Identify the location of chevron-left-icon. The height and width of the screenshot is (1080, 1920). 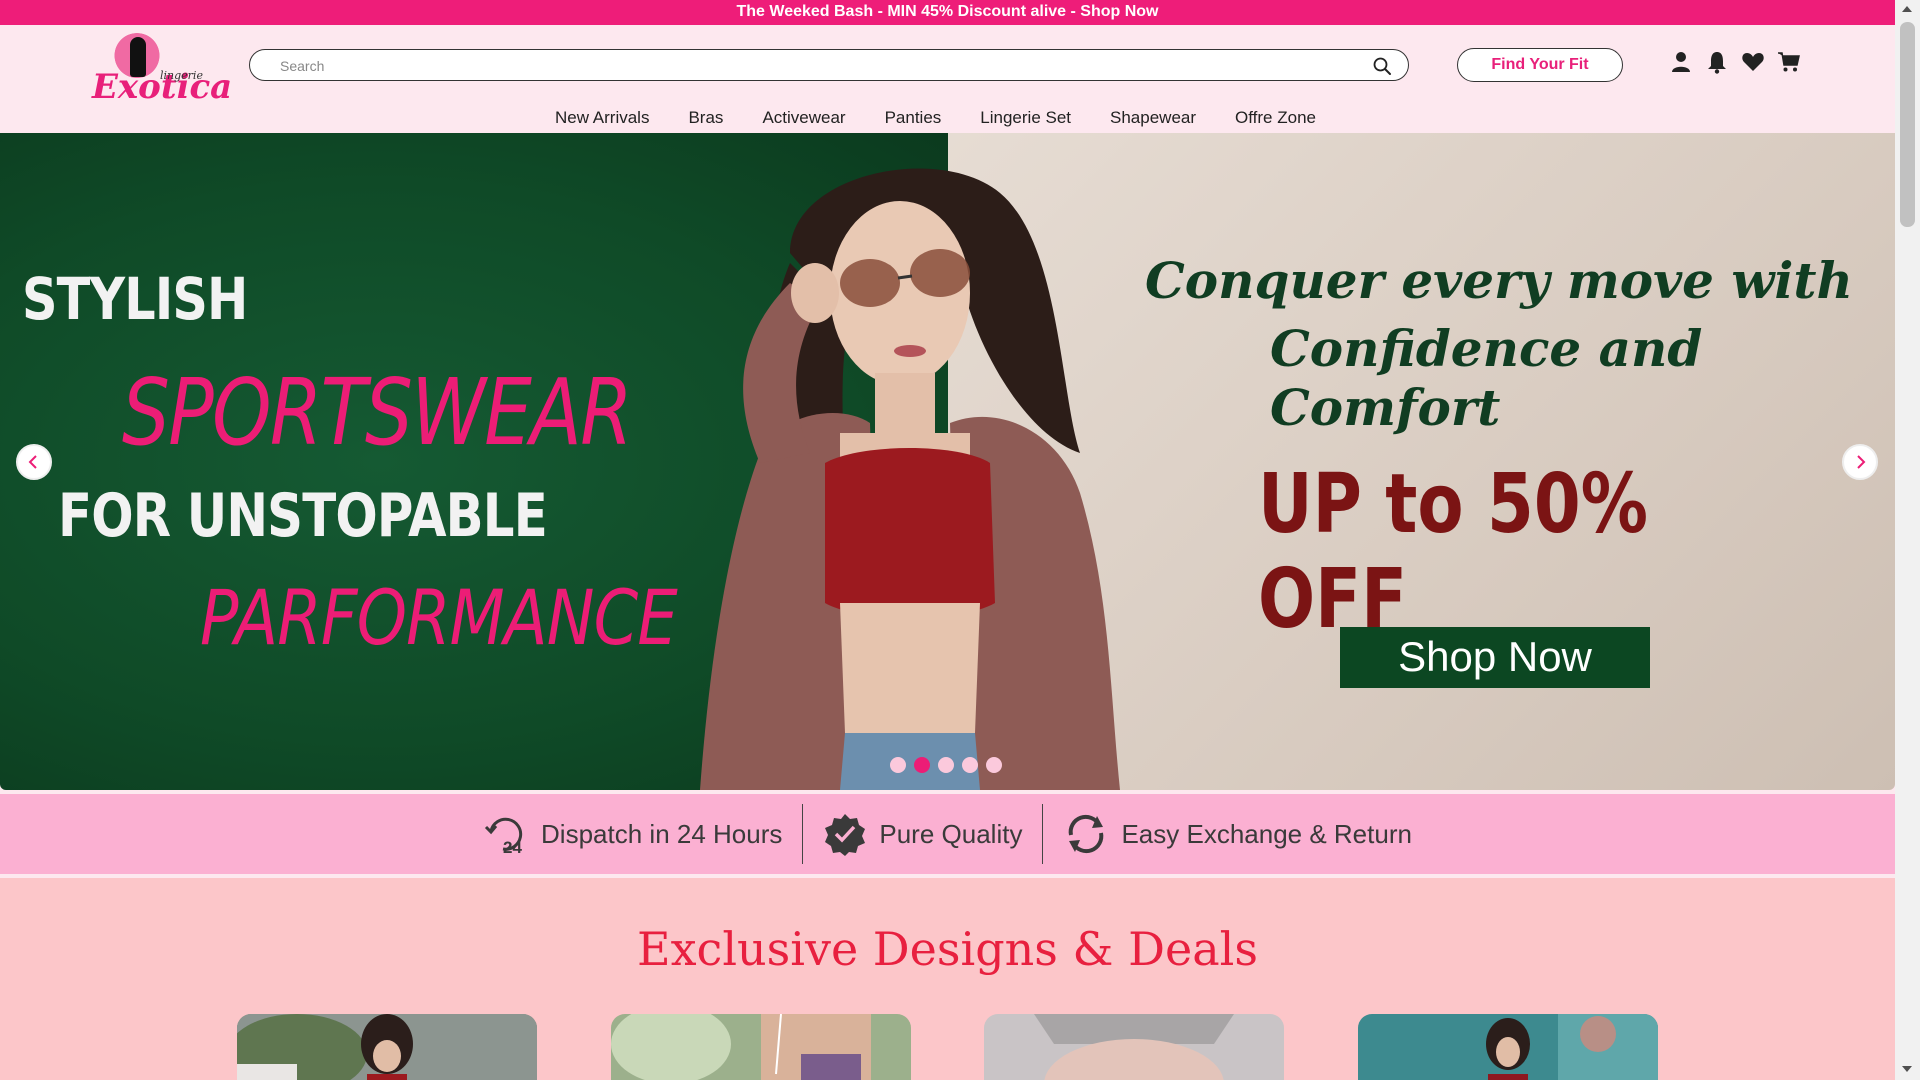
(32, 462).